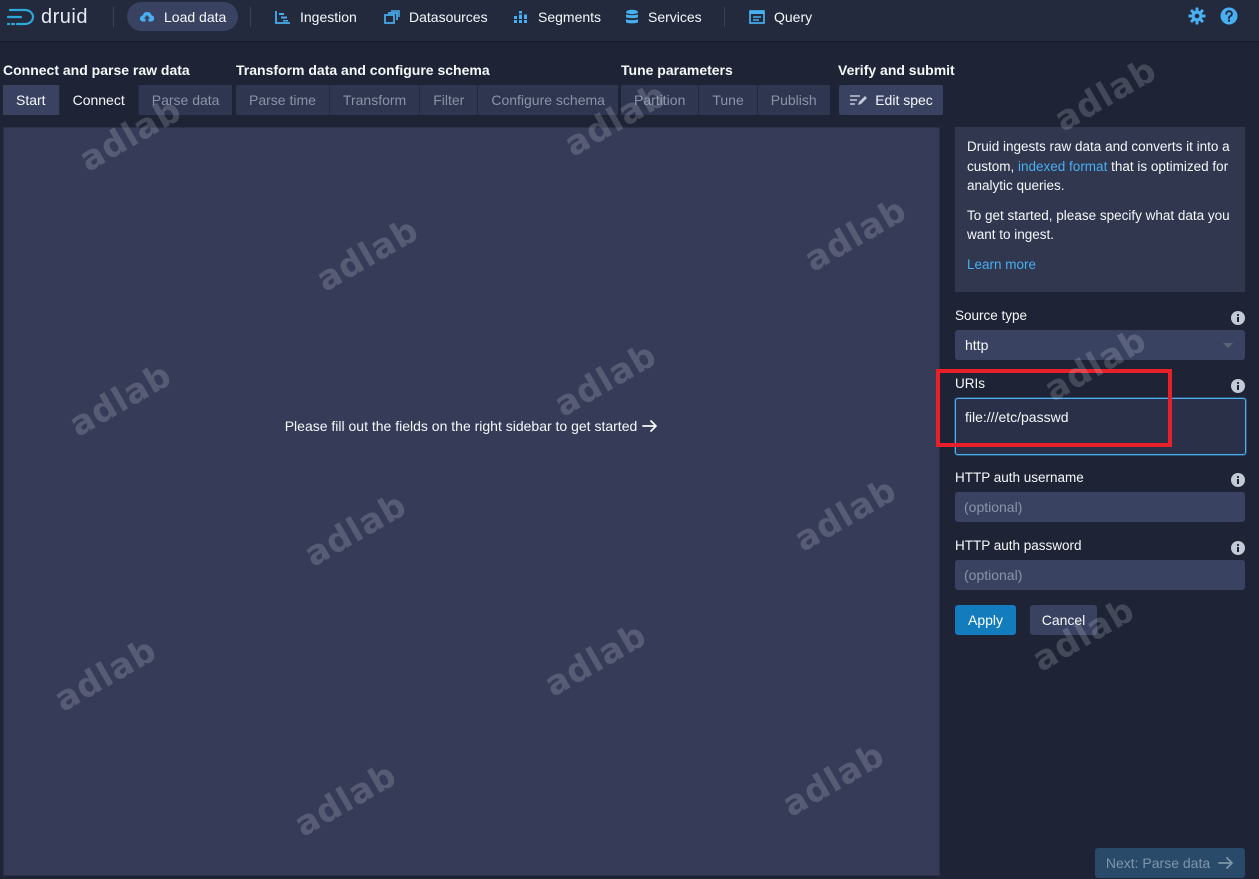  I want to click on step-group-title: Transform data and configure schema, so click(363, 70).